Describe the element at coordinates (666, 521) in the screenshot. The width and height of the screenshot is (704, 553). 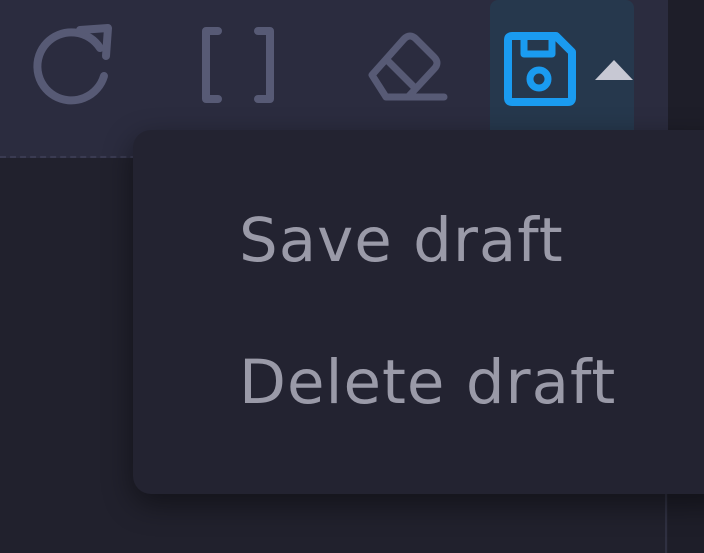
I see `divider` at that location.